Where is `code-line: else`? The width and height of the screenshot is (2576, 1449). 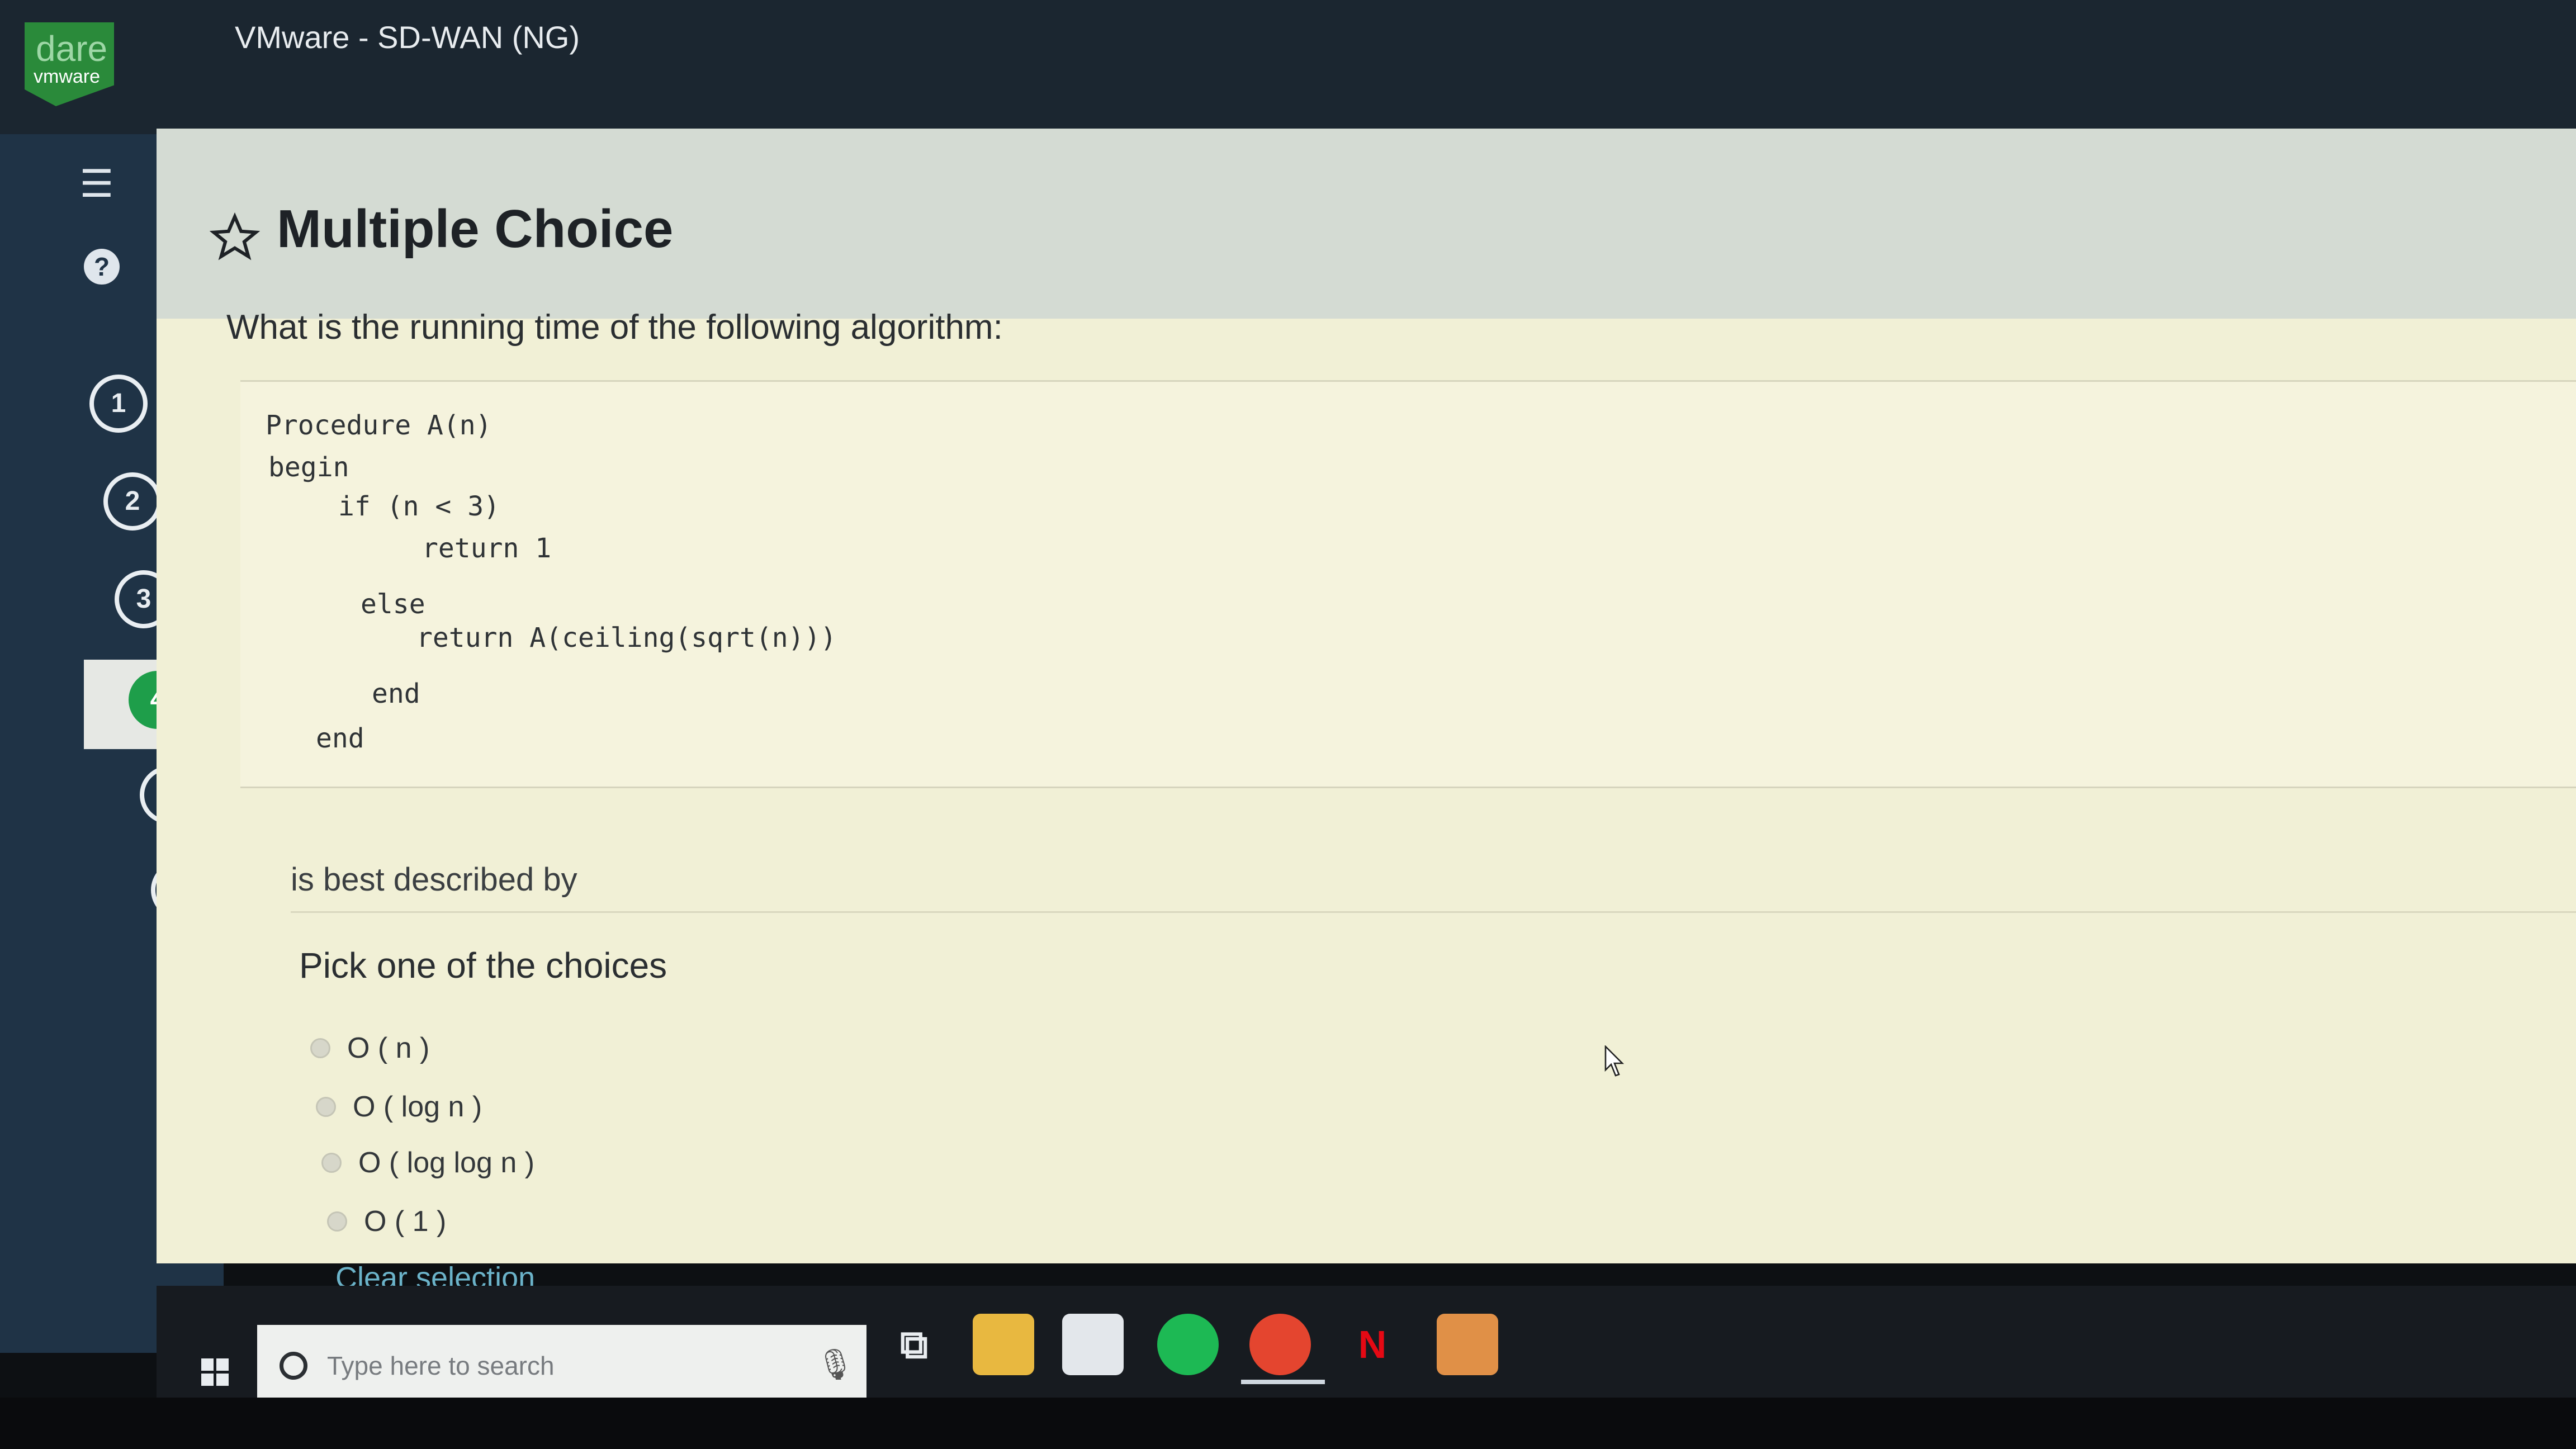 code-line: else is located at coordinates (393, 604).